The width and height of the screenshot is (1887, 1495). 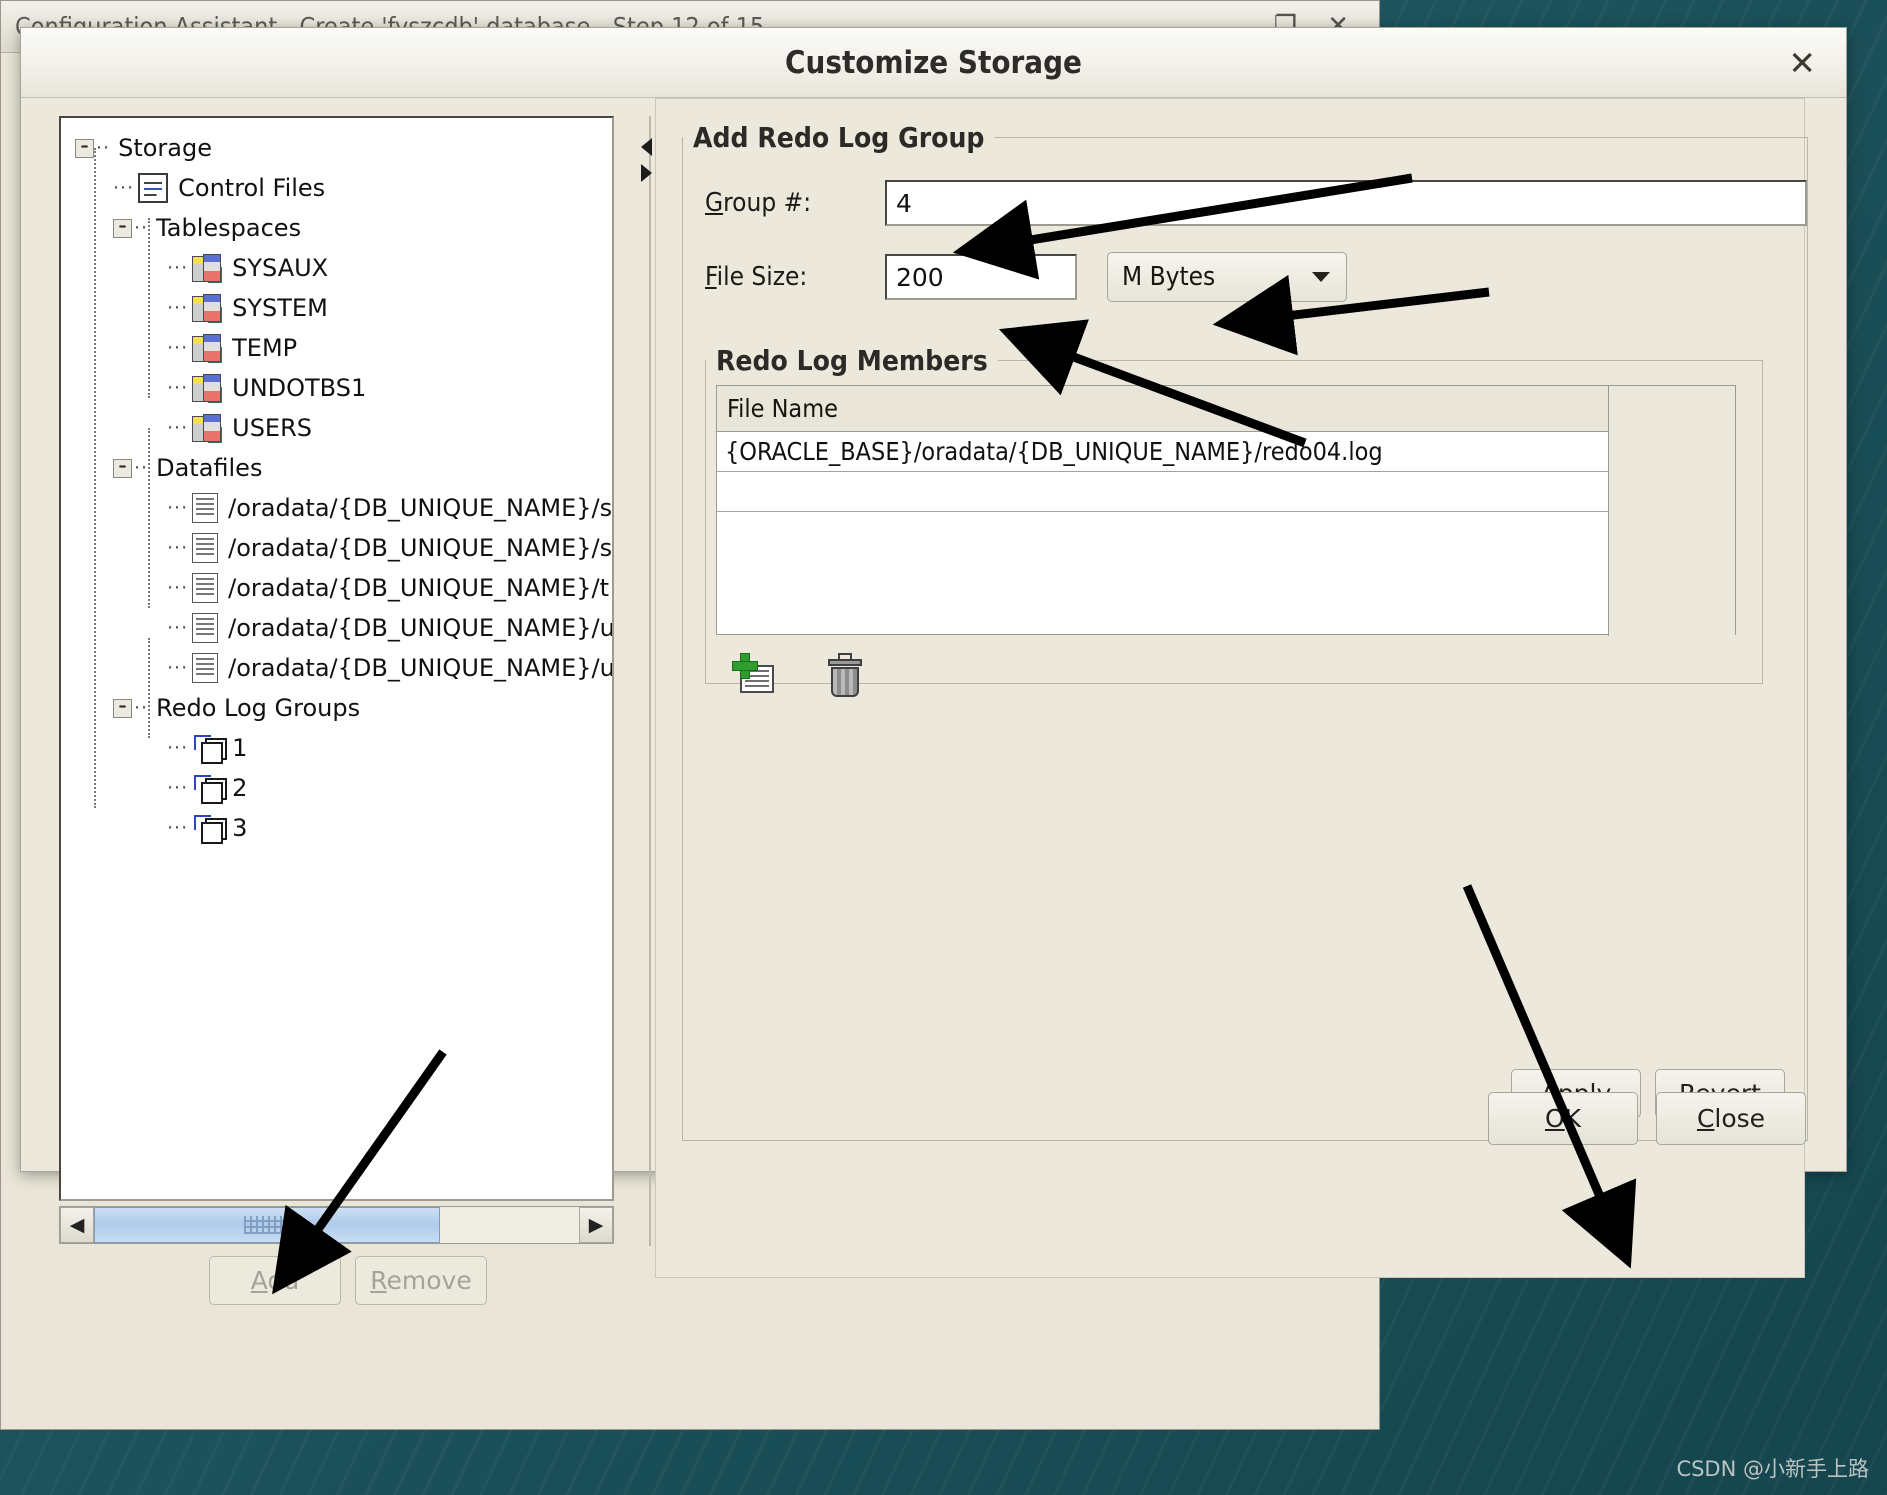 I want to click on tree-node-label: 3, so click(x=240, y=828).